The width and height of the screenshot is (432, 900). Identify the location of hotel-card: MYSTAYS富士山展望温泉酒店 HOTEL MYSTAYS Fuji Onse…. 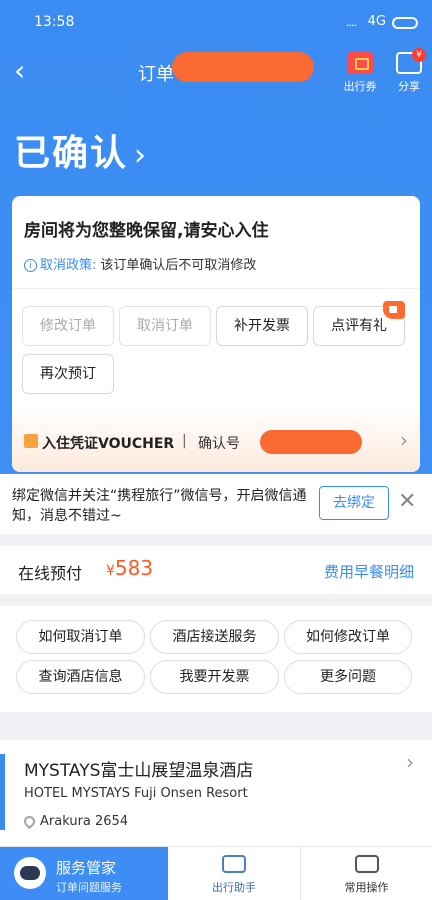
(216, 793).